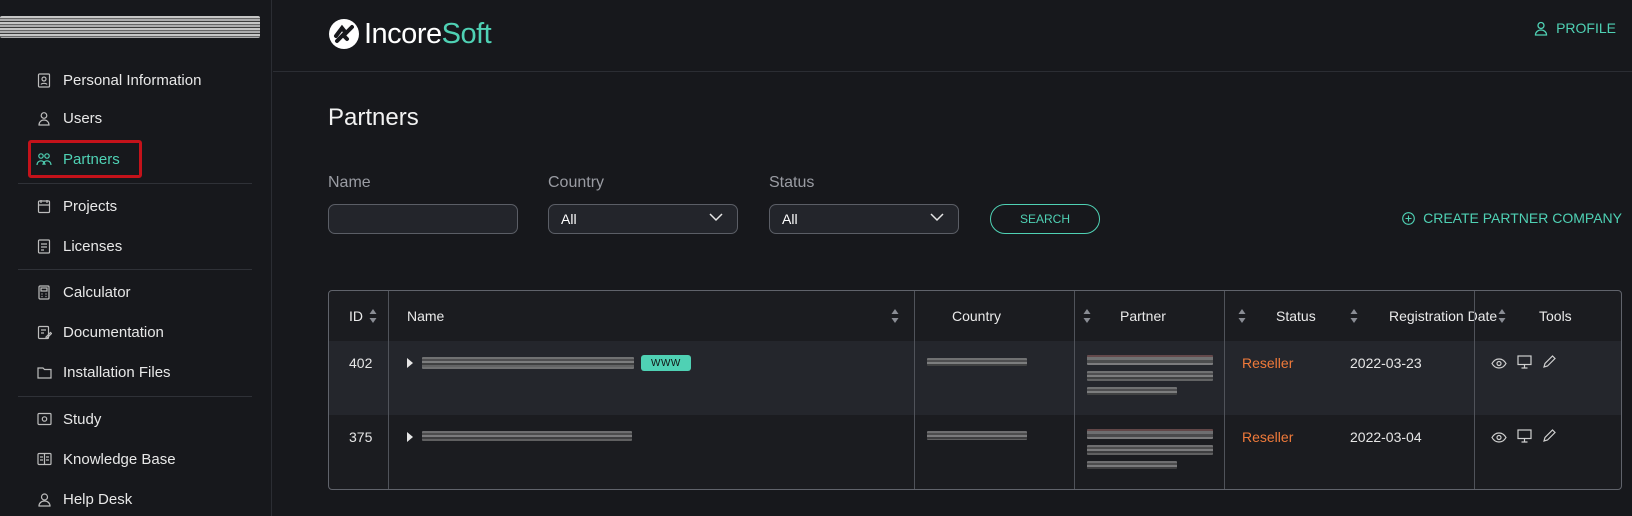 The height and width of the screenshot is (516, 1632). I want to click on create-partner-company-label: CREATE PARTNER COMPANY, so click(1522, 218).